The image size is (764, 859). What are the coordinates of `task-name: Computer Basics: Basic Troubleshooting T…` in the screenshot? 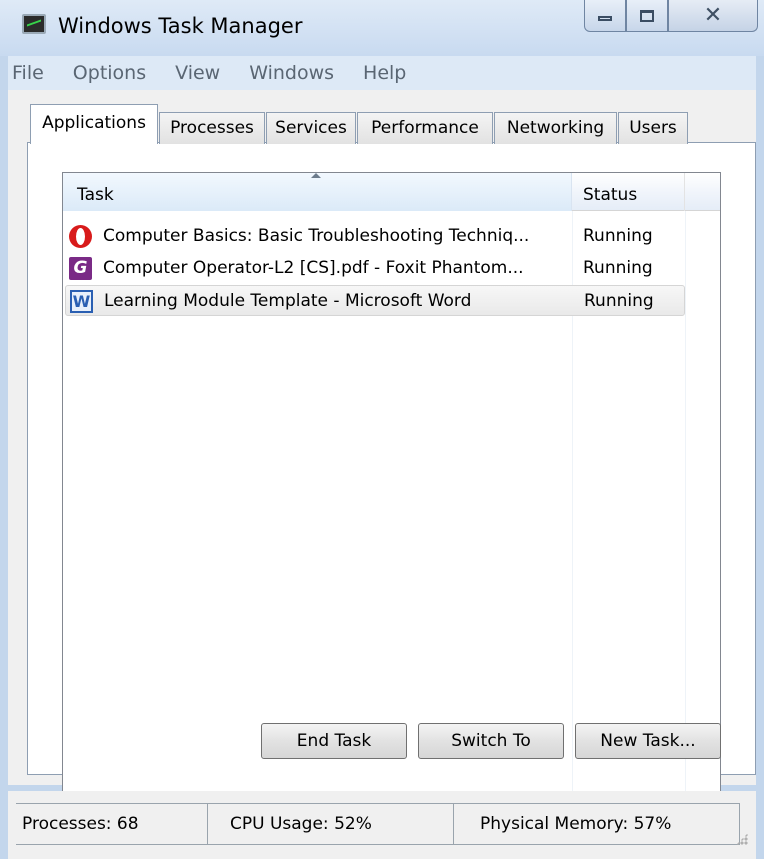 It's located at (316, 236).